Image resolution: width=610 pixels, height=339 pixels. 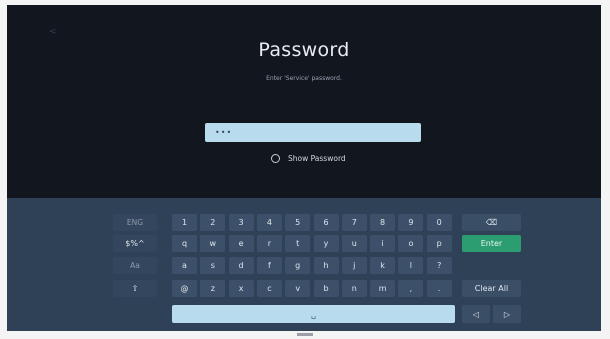 What do you see at coordinates (383, 265) in the screenshot?
I see `key: k` at bounding box center [383, 265].